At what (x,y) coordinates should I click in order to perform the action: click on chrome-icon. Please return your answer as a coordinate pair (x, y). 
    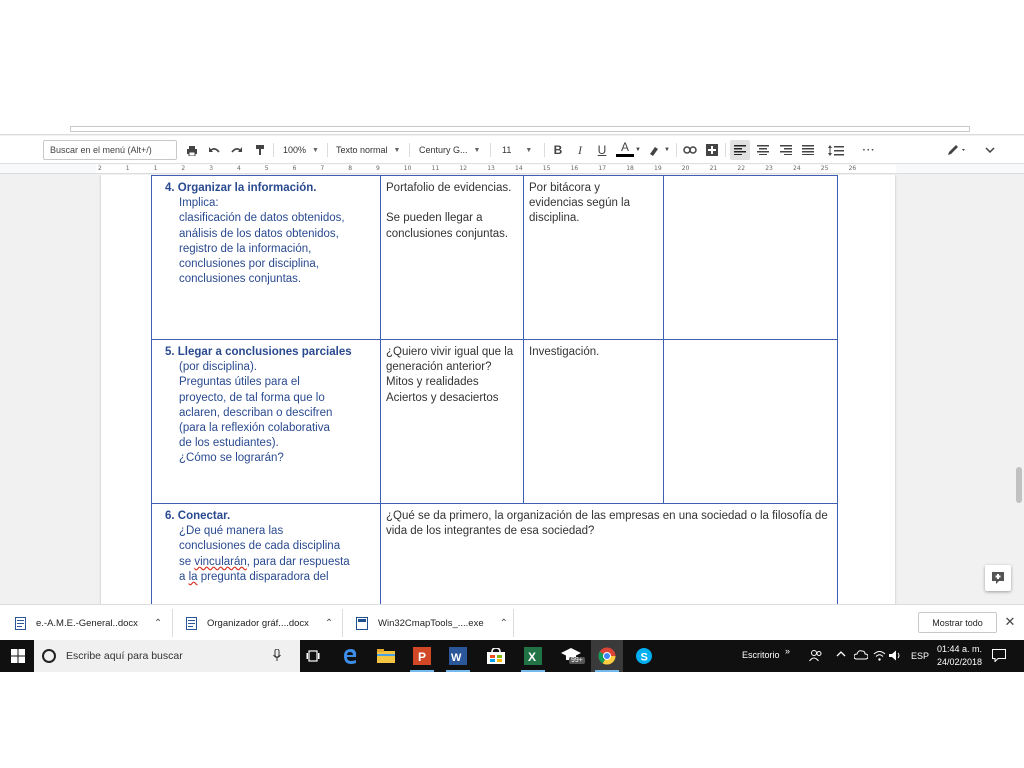
    Looking at the image, I should click on (607, 656).